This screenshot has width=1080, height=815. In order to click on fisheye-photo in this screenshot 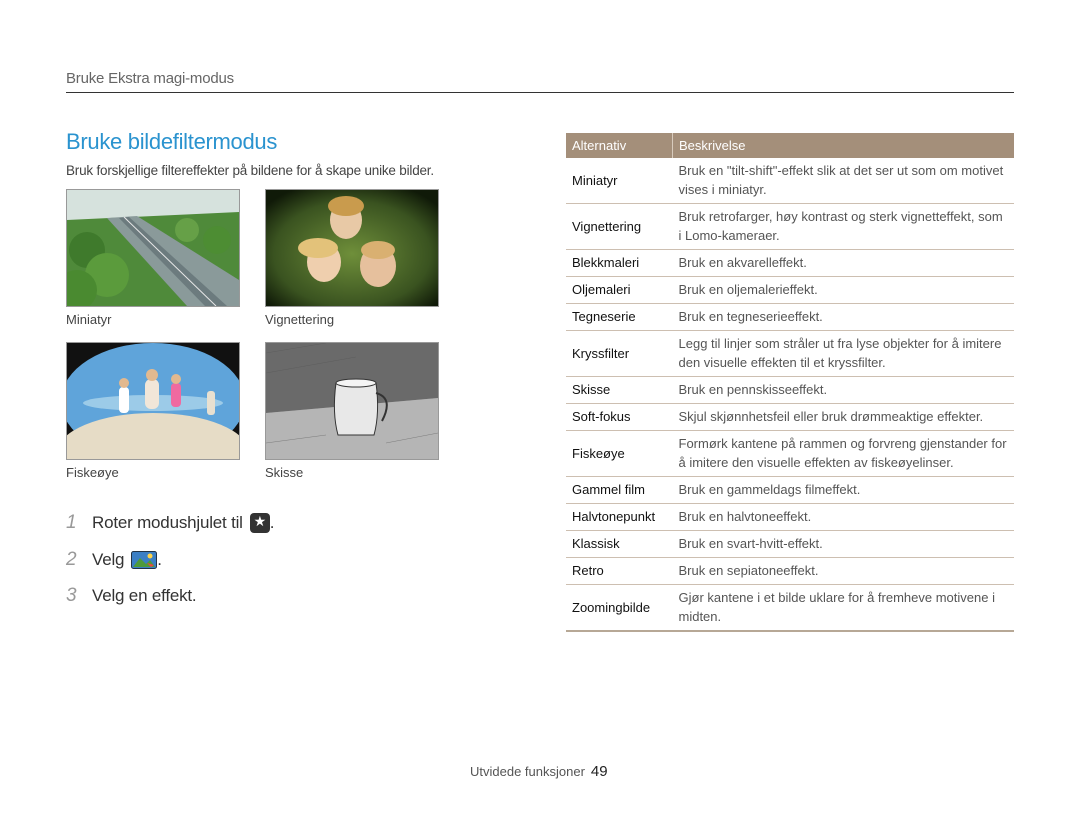, I will do `click(153, 401)`.